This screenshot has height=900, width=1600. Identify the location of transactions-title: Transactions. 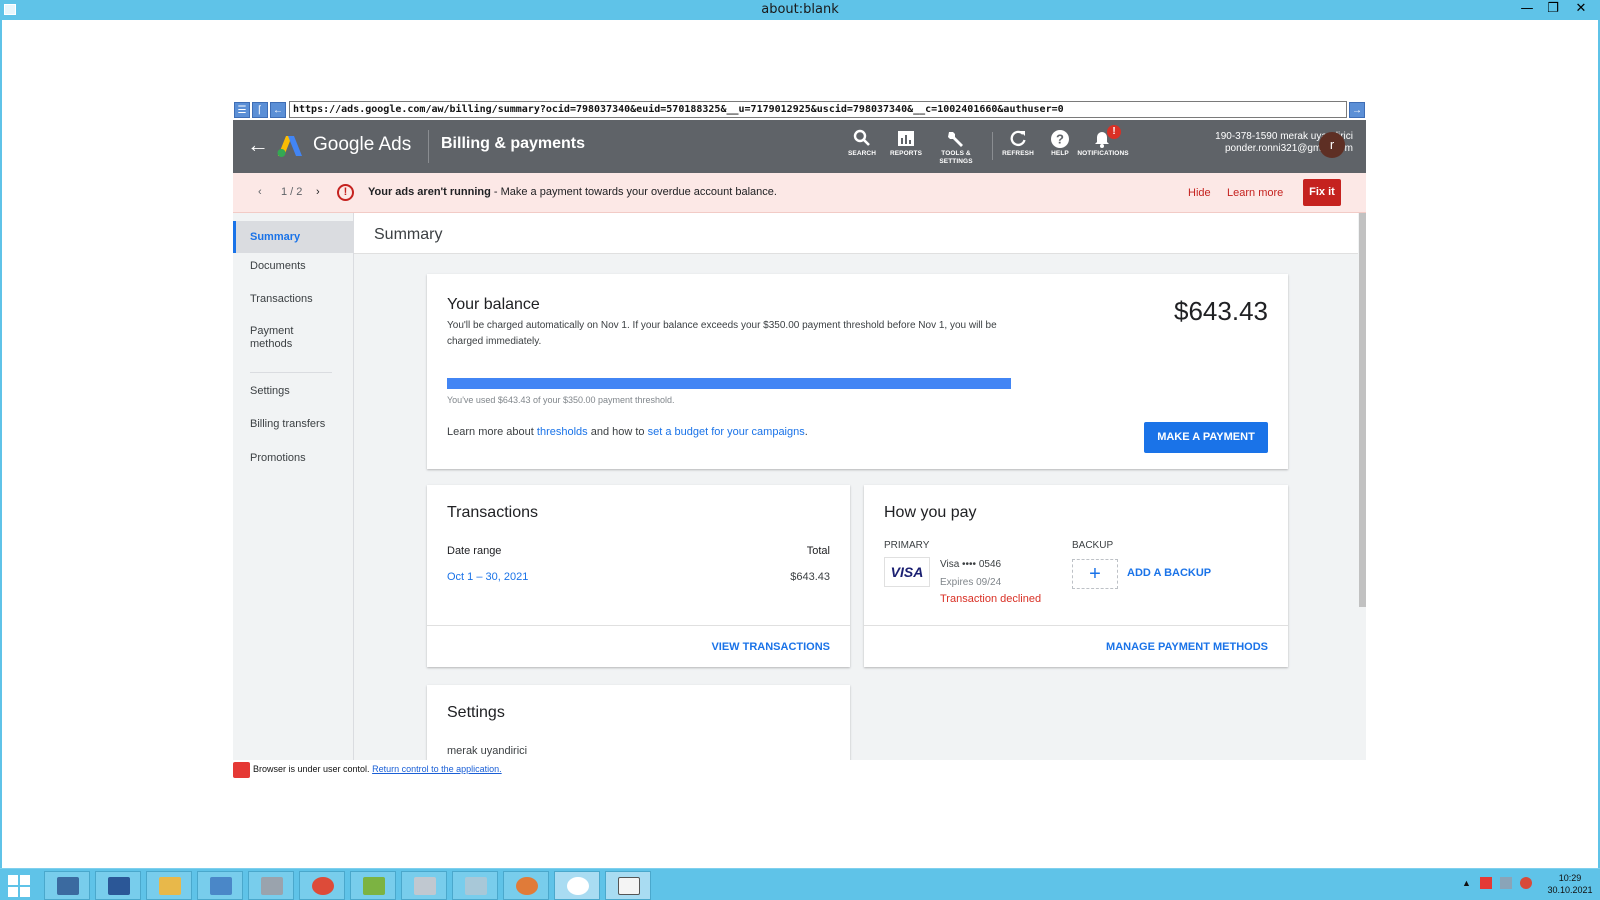
(492, 512).